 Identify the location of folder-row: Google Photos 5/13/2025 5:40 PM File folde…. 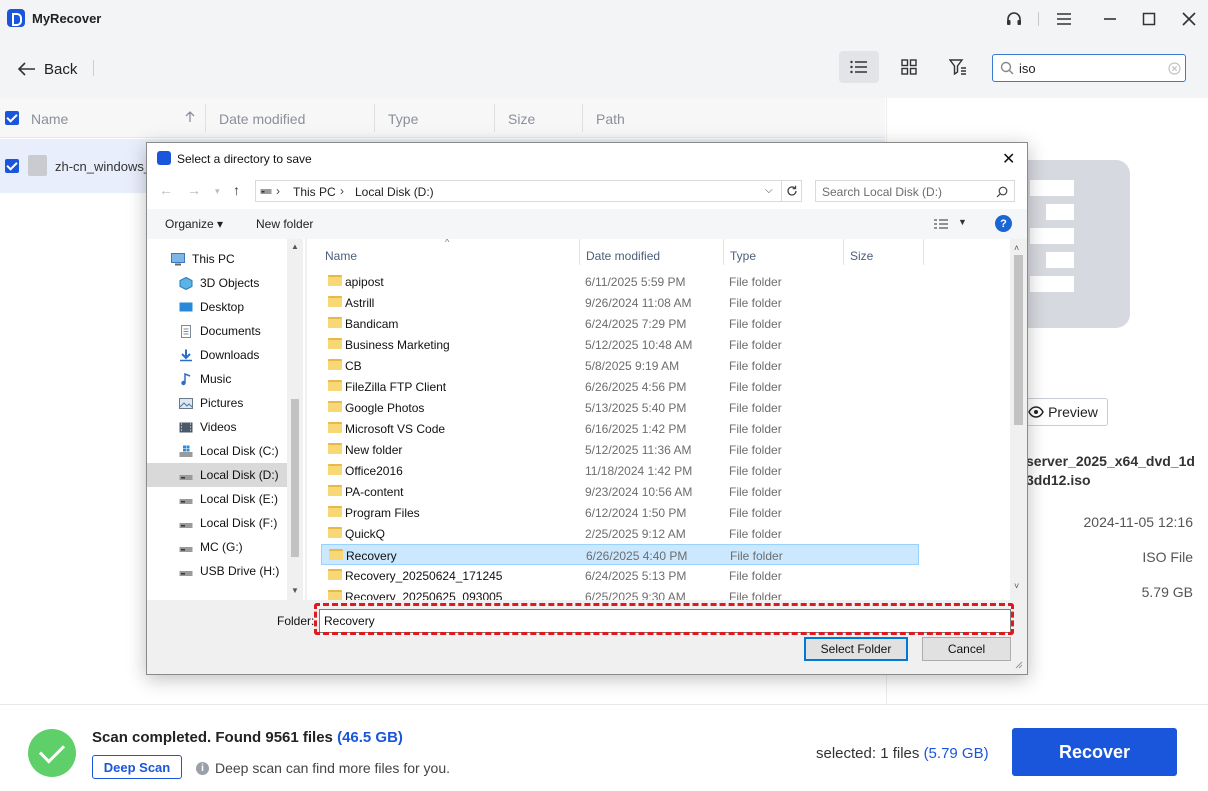
(620, 407).